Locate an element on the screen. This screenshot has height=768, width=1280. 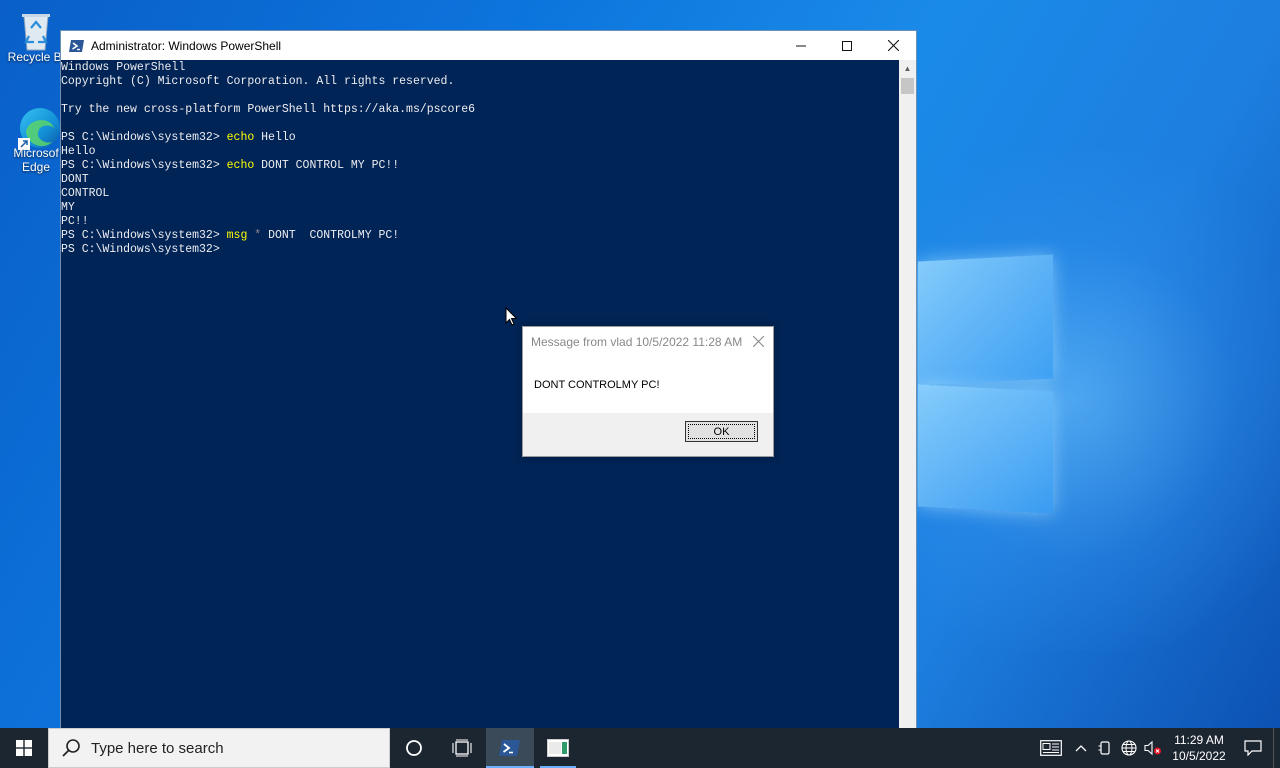
console-text: Windows PowerShell is located at coordinates (123, 67).